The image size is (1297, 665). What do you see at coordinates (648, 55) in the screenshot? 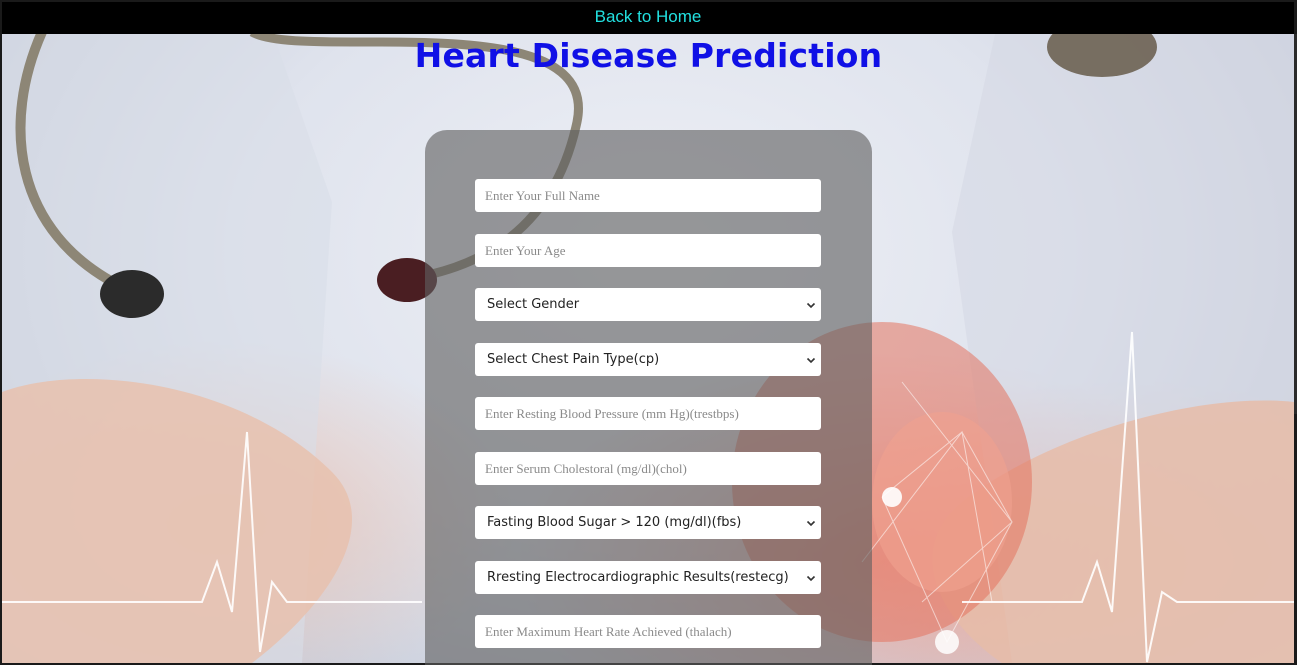
I see `page-title: Heart Disease Prediction` at bounding box center [648, 55].